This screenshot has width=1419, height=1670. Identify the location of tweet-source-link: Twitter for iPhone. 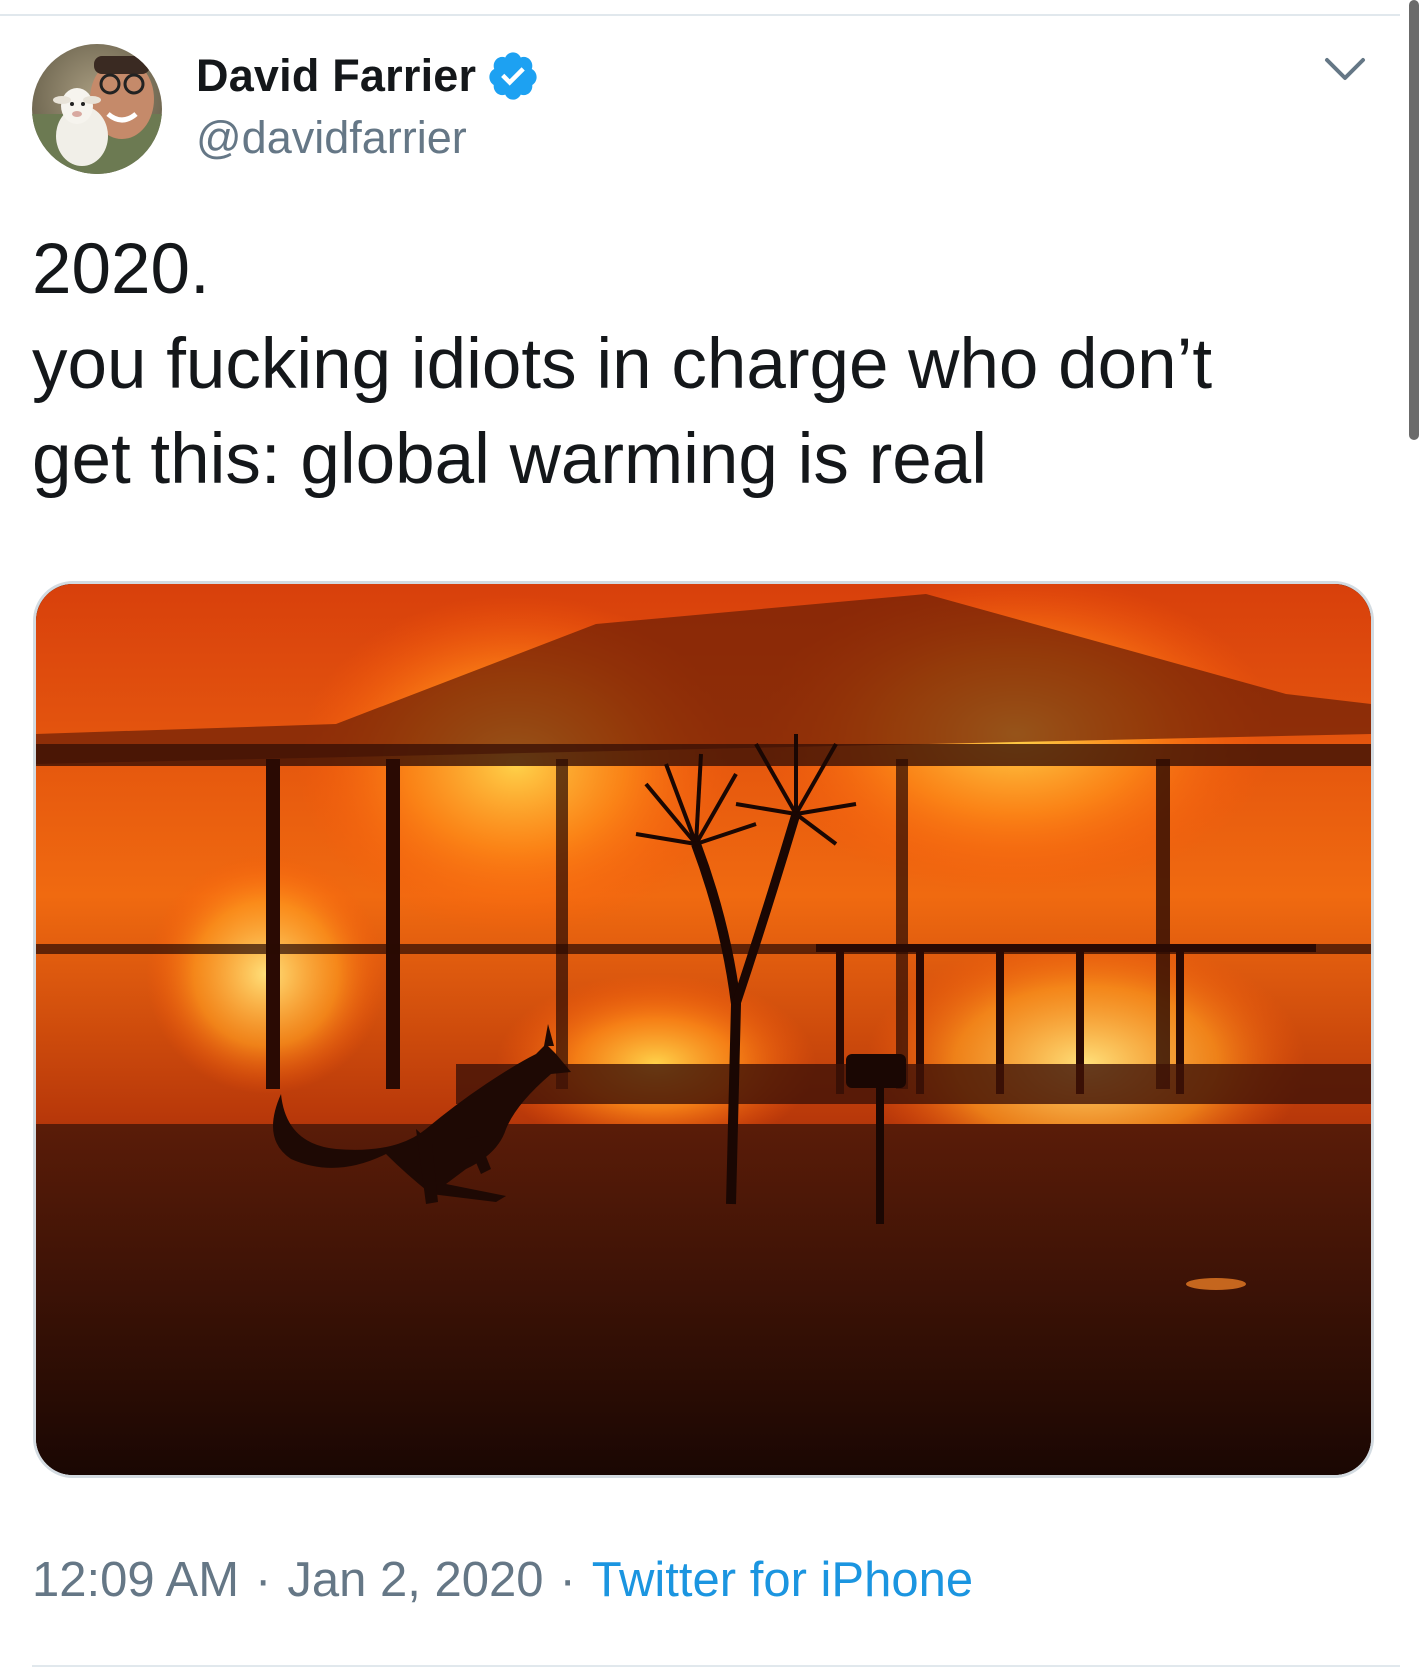
(782, 1580).